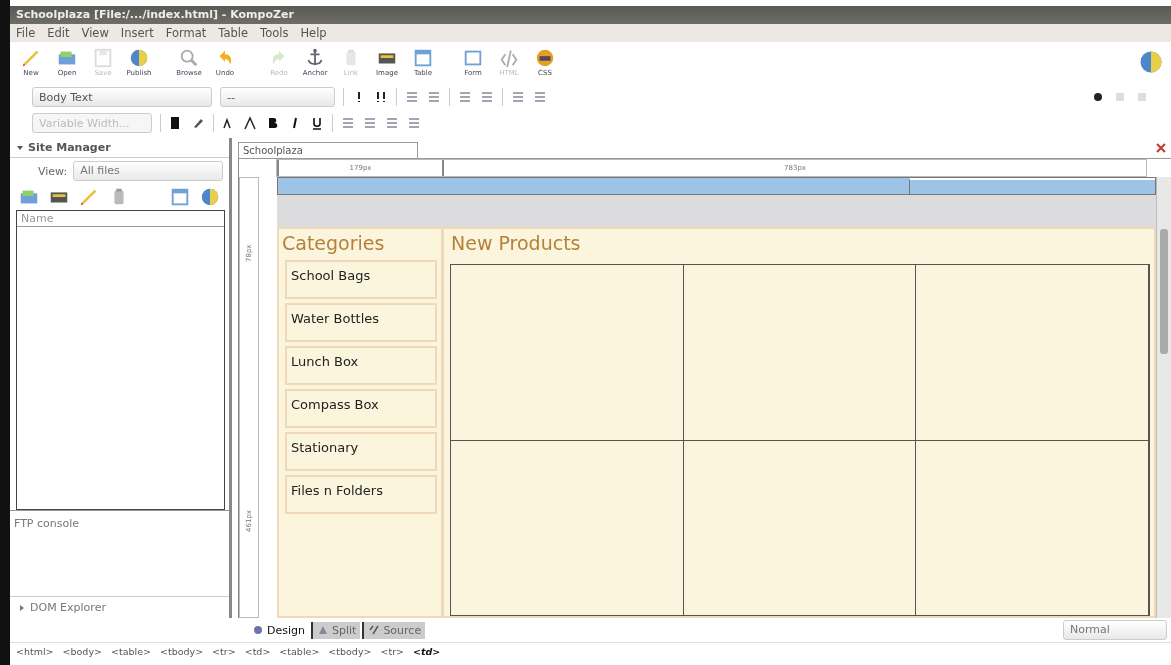 Image resolution: width=1171 pixels, height=665 pixels. What do you see at coordinates (69, 147) in the screenshot?
I see `panel-title: Site Manager` at bounding box center [69, 147].